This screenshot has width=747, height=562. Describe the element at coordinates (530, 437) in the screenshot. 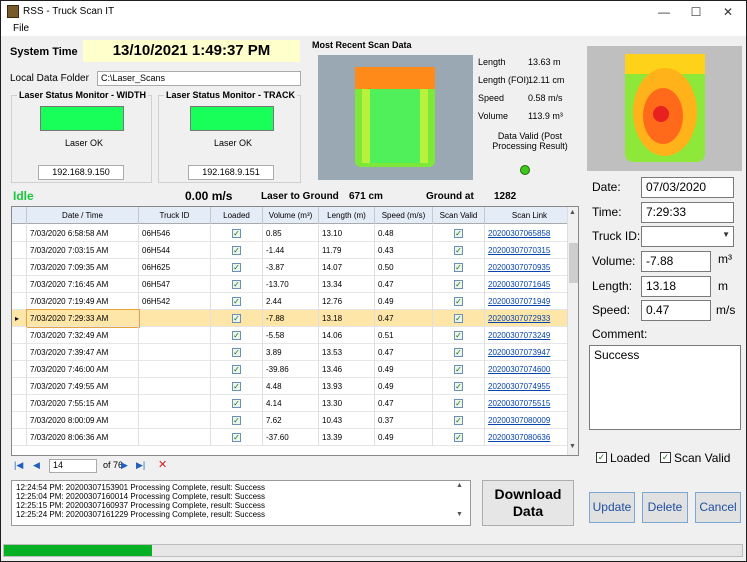

I see `scan-link: 20200307080636` at that location.